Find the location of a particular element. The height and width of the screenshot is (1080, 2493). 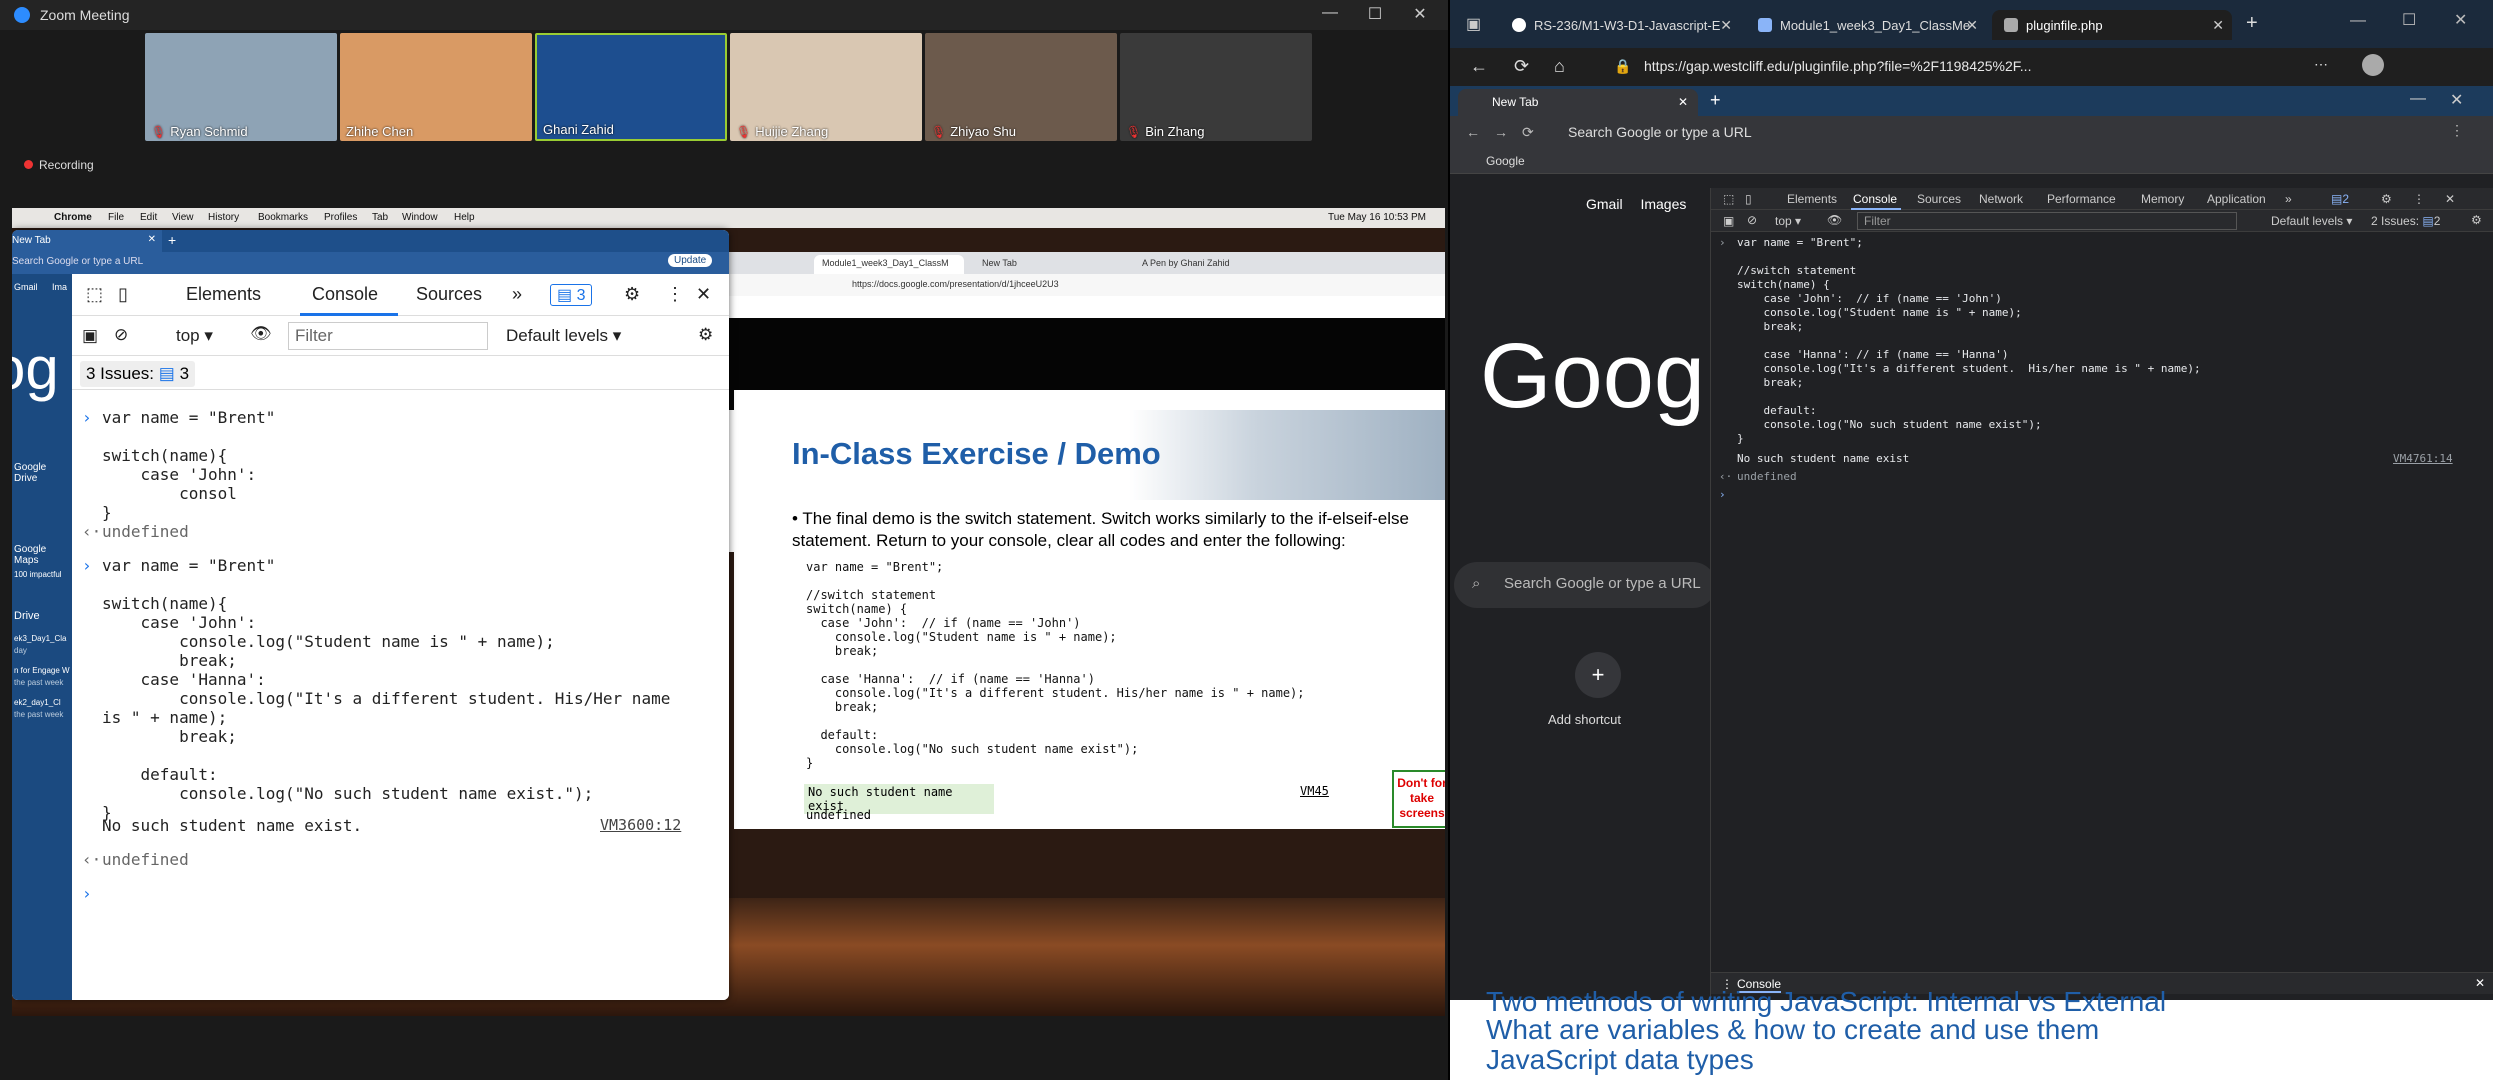

issues-badge: ▤ 3 is located at coordinates (571, 295).